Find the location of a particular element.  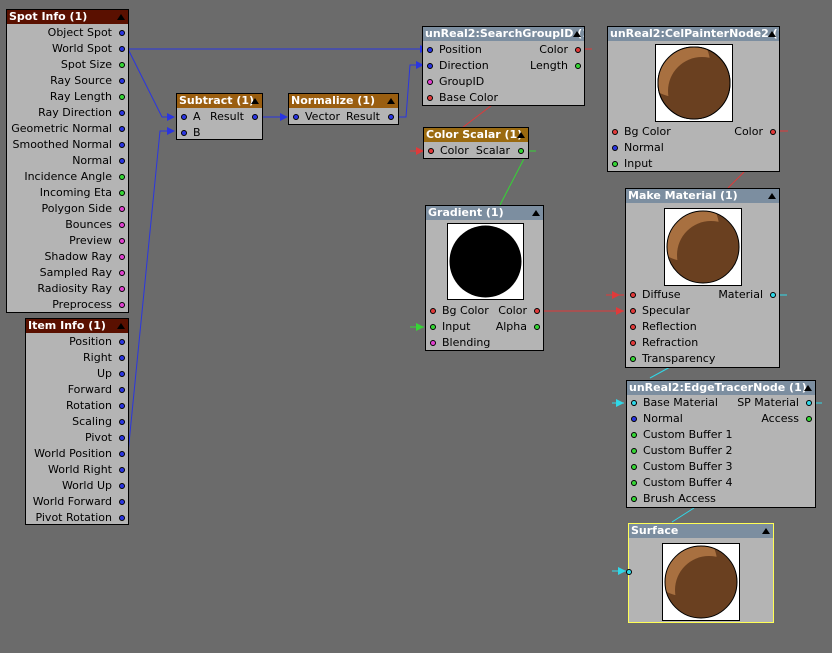

edge-tracer-title: unReal2:EdgeTracerNode (1) is located at coordinates (721, 388).